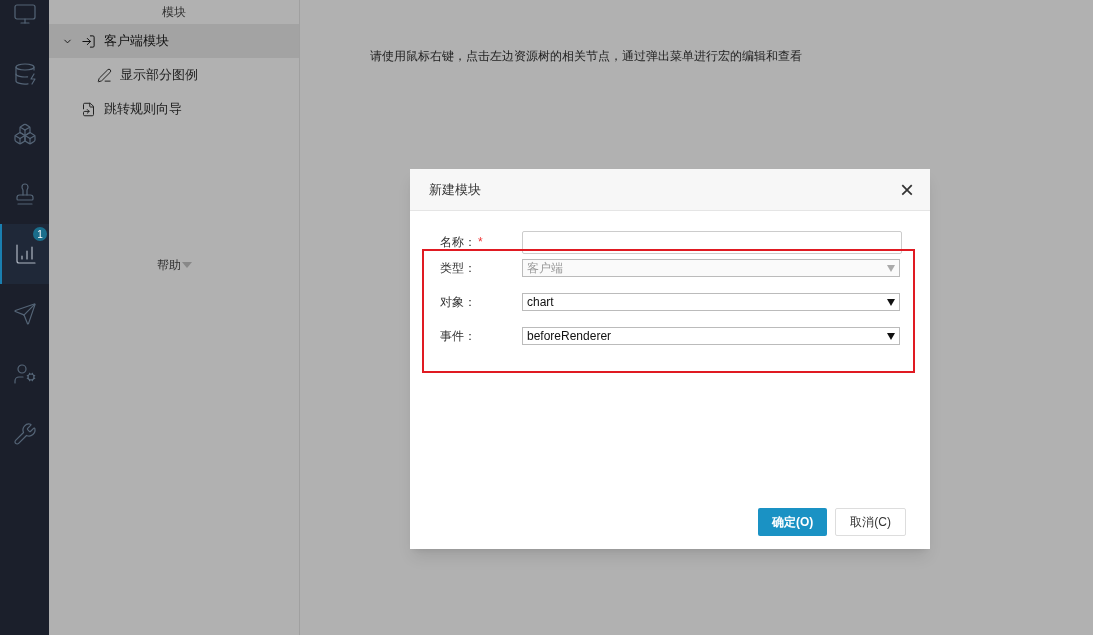 This screenshot has height=635, width=1093. I want to click on dropdown-value: chart, so click(540, 302).